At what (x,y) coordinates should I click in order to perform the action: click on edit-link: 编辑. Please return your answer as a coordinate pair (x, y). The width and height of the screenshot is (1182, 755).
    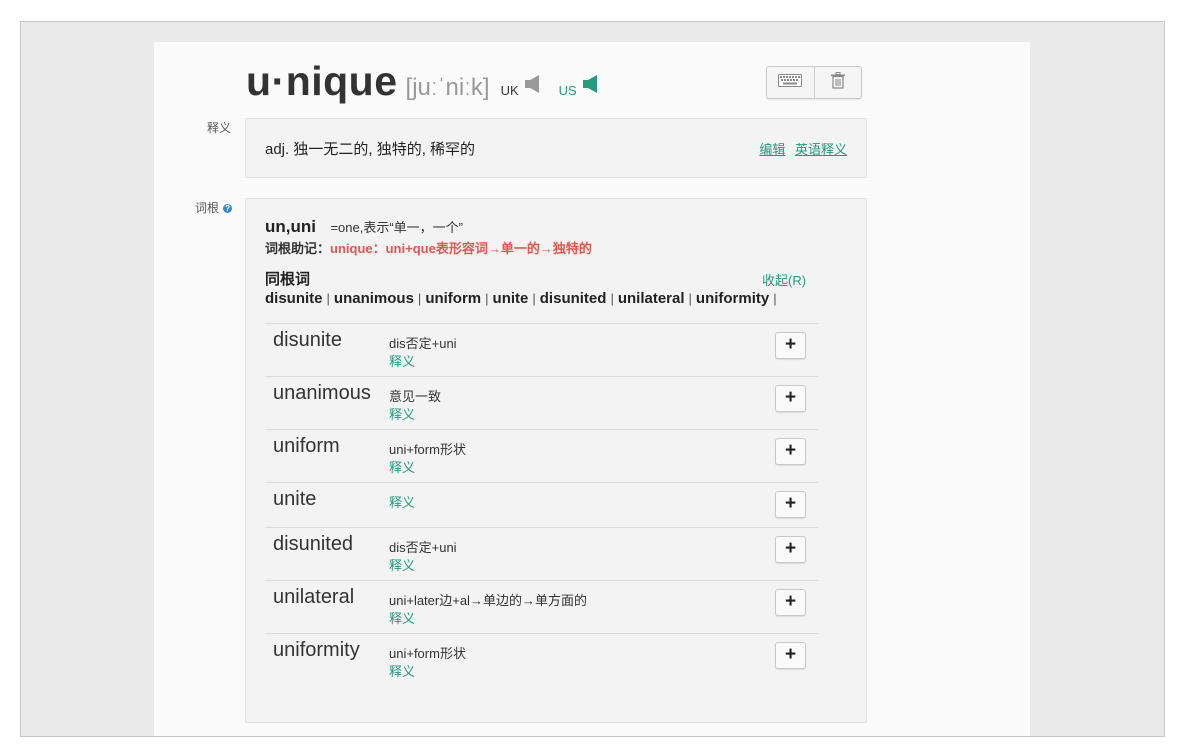
    Looking at the image, I should click on (772, 149).